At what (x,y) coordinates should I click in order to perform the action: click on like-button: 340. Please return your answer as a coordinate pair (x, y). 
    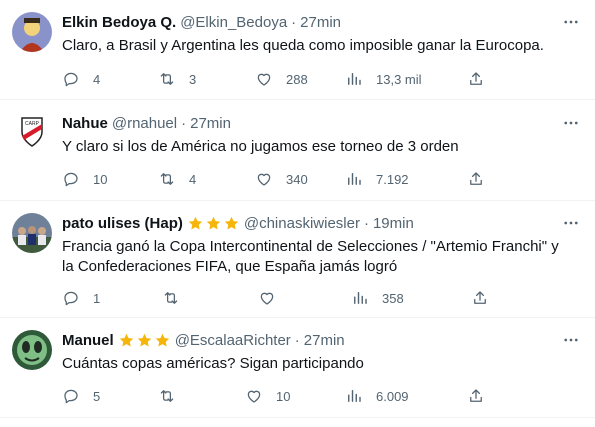
    Looking at the image, I should click on (281, 179).